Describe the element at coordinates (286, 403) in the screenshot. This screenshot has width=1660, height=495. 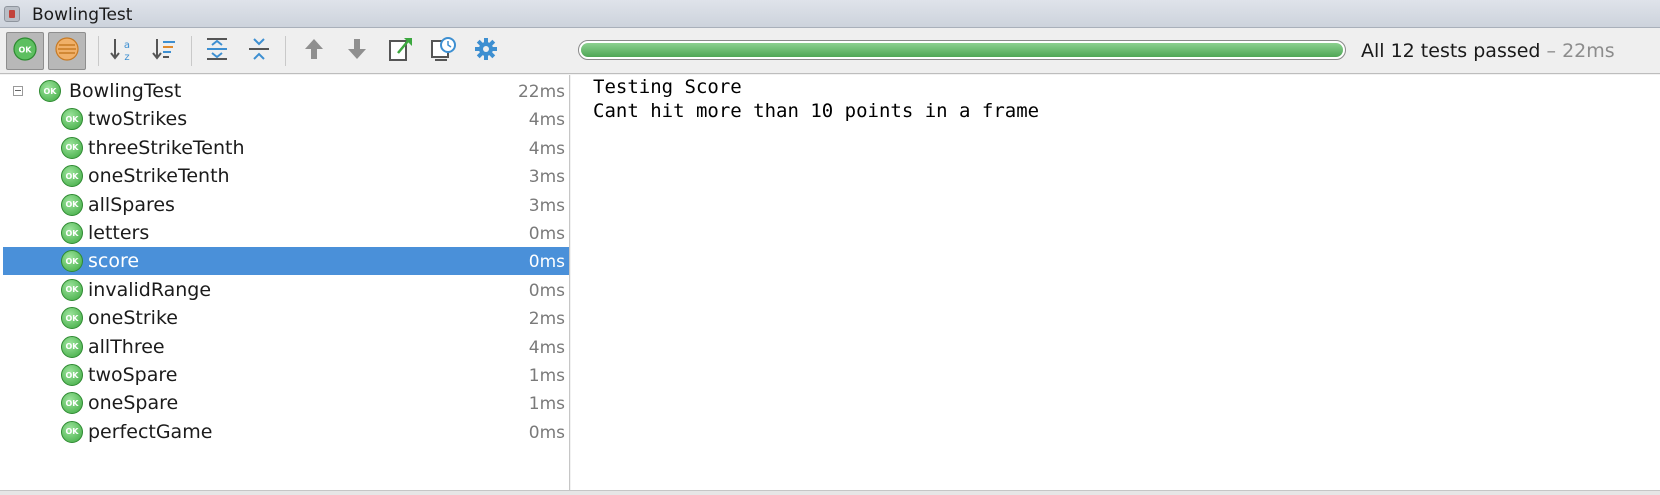
I see `test-row: OK oneSpare 1ms` at that location.